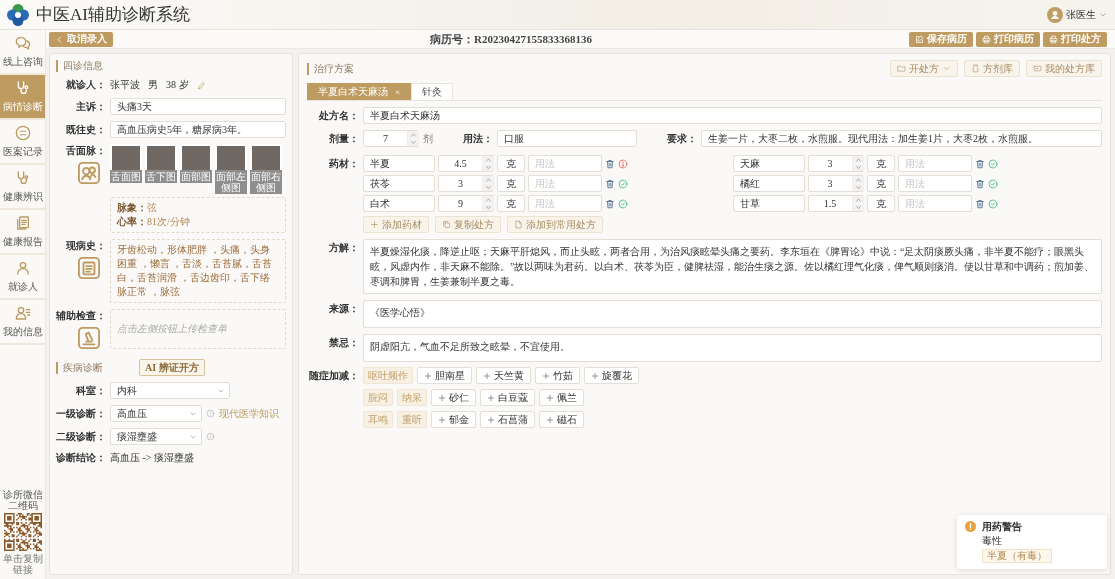 This screenshot has width=1115, height=579. I want to click on herb-name-field: 半夏, so click(399, 163).